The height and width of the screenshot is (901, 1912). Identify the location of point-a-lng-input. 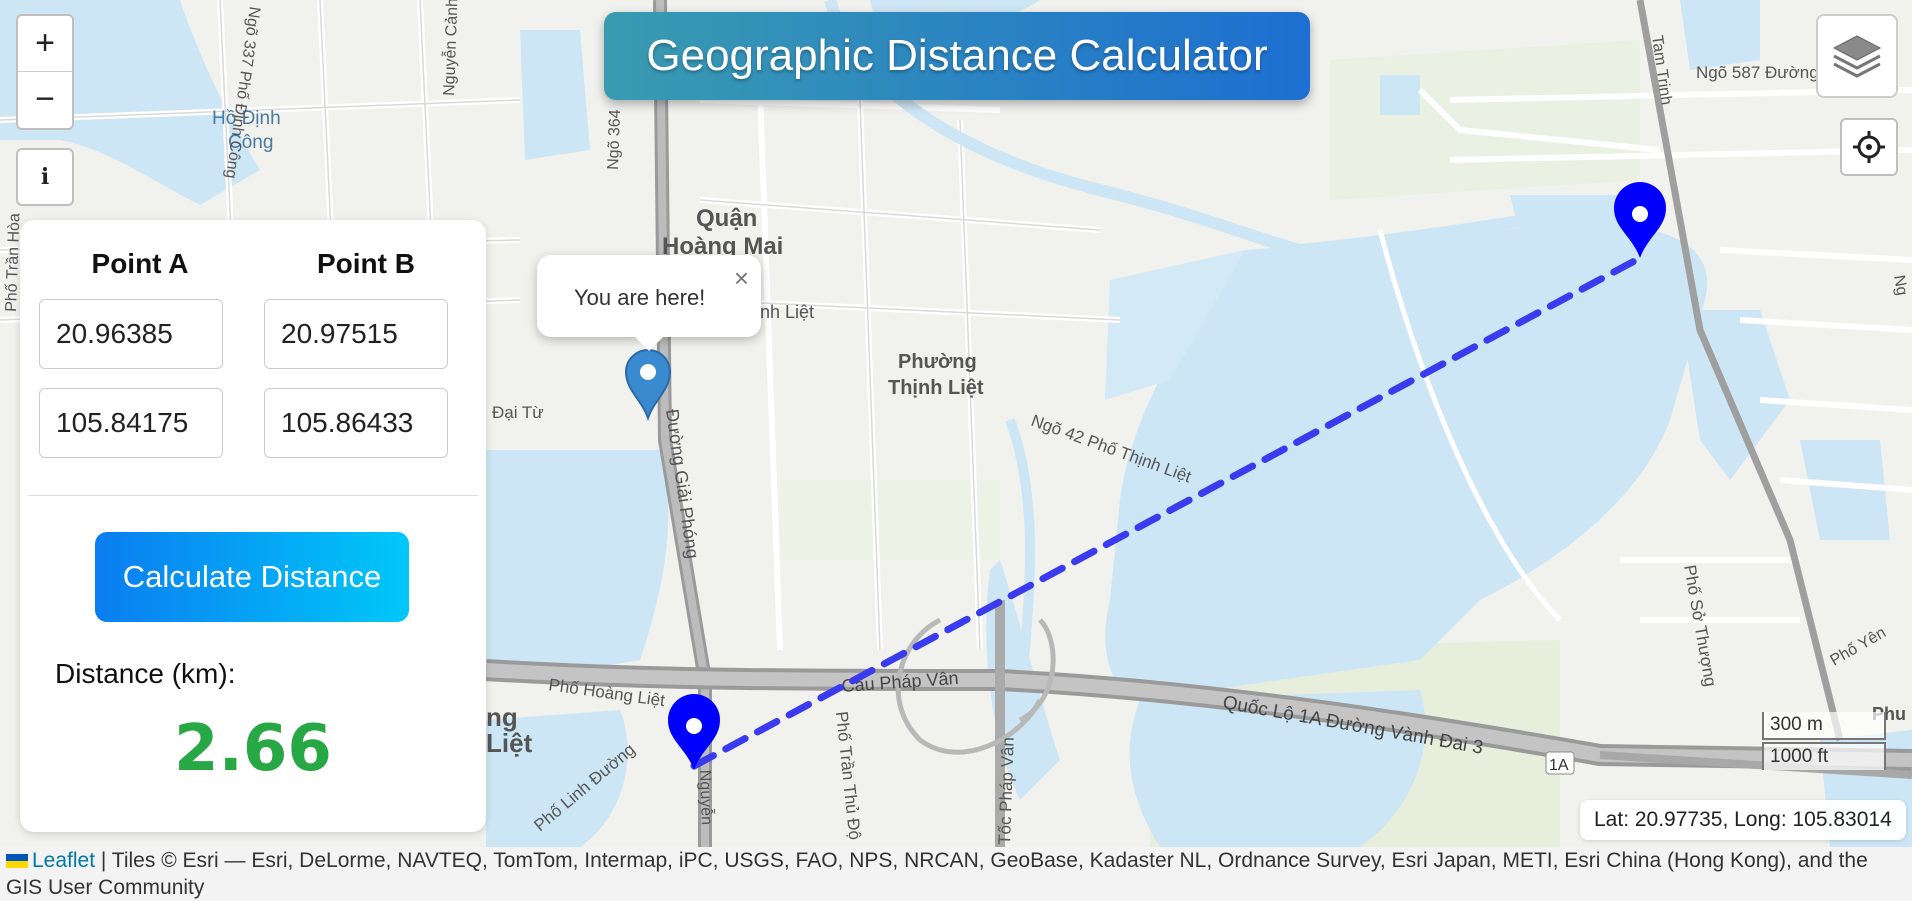
(131, 423).